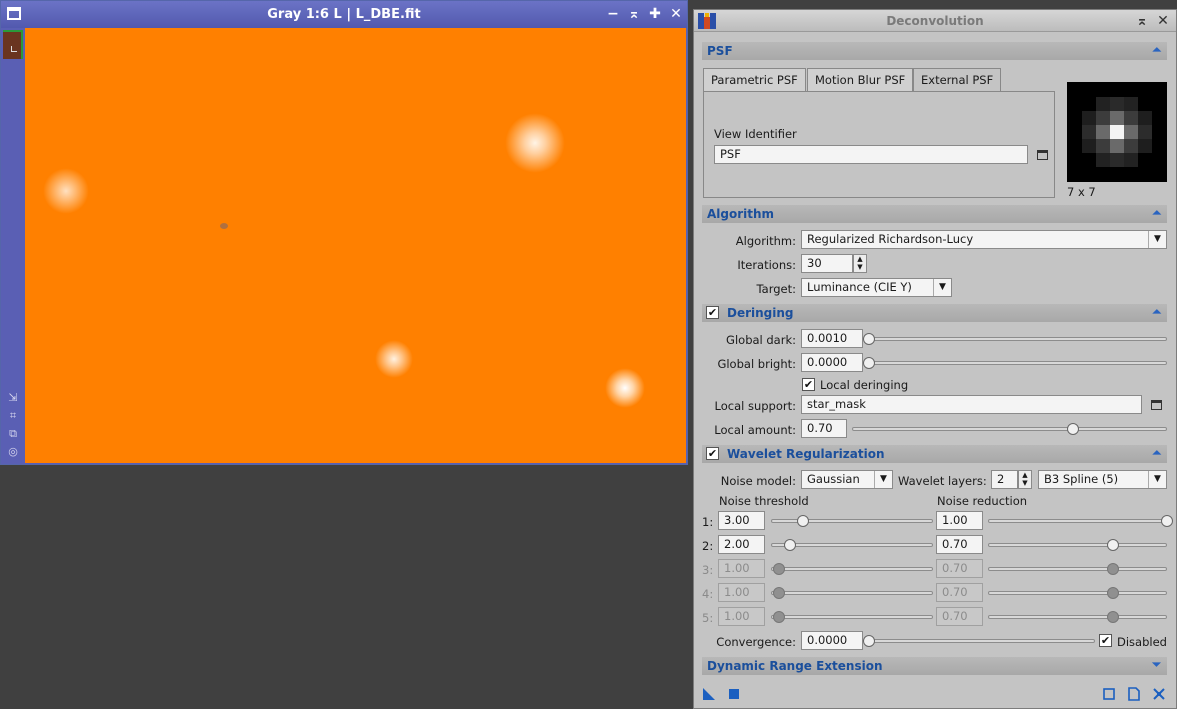 The height and width of the screenshot is (709, 1177). I want to click on reset-icon, so click(1159, 694).